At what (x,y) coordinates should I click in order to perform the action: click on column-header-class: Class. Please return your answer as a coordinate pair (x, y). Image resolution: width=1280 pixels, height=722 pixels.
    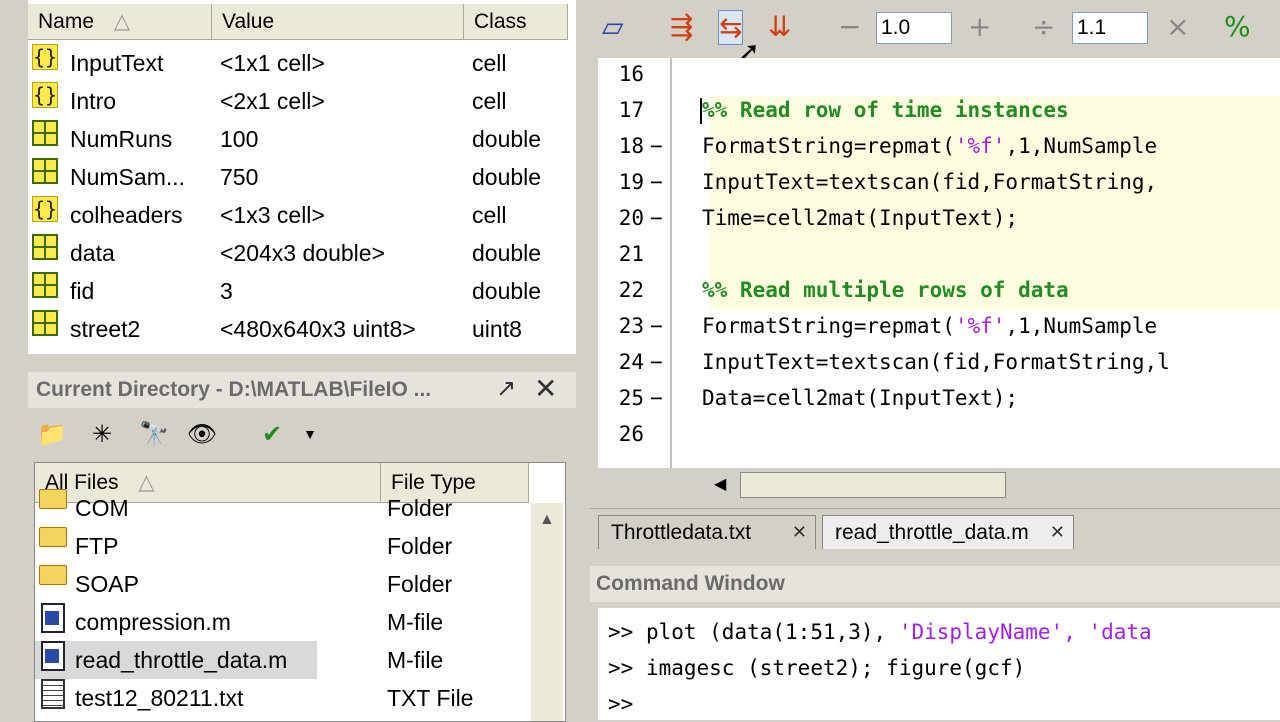
    Looking at the image, I should click on (516, 22).